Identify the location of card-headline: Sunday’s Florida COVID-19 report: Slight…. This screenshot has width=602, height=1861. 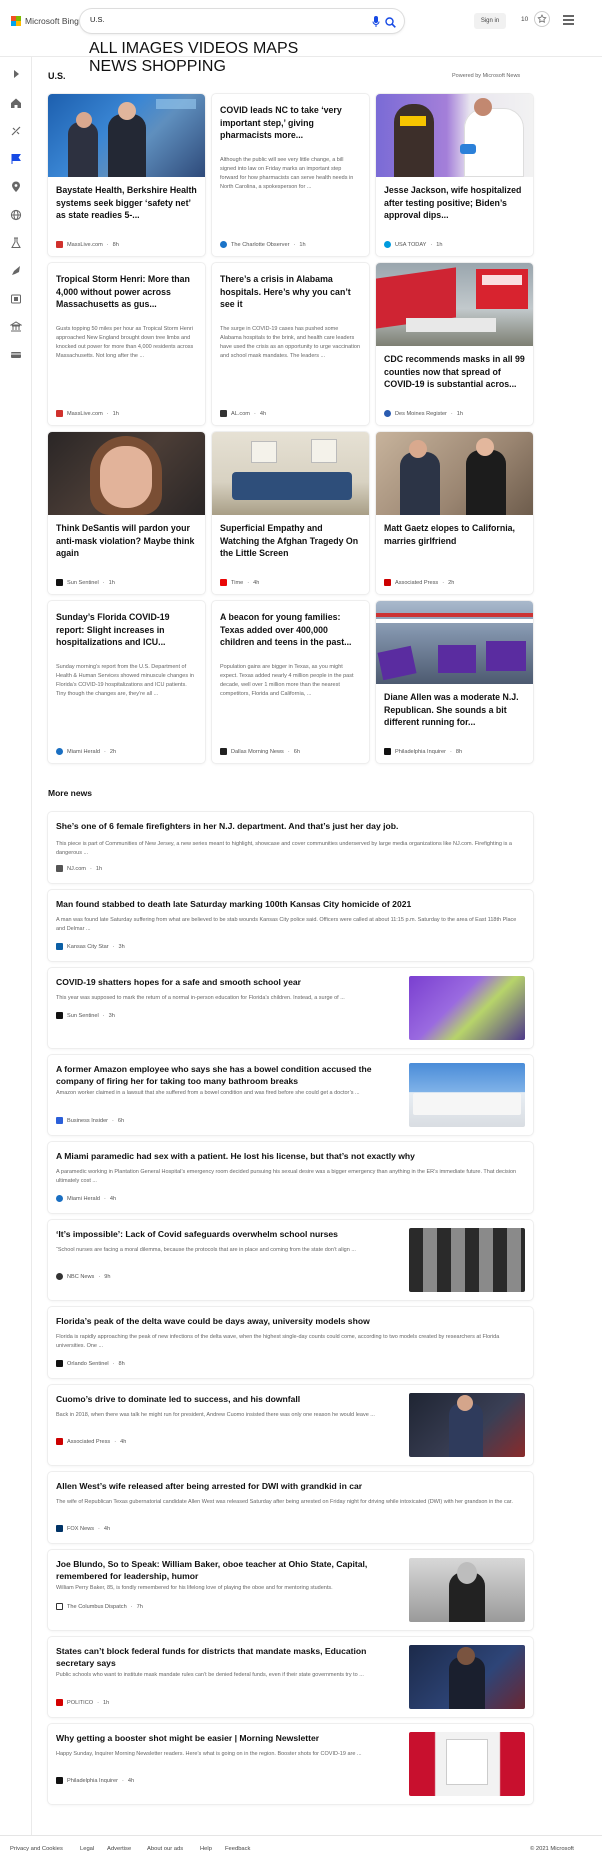
(126, 630).